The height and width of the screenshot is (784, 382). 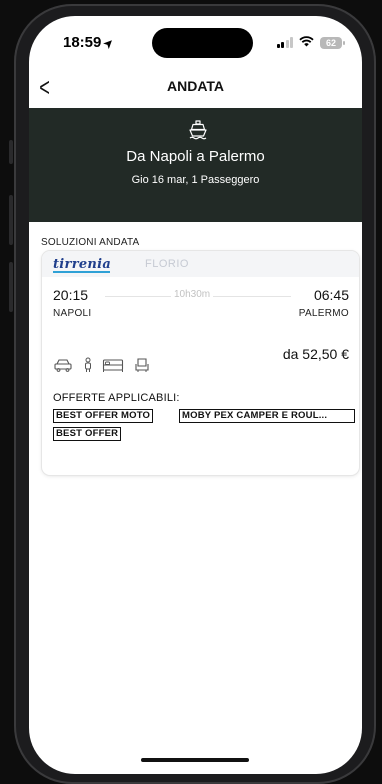 What do you see at coordinates (90, 43) in the screenshot?
I see `status-time: 18:59➤` at bounding box center [90, 43].